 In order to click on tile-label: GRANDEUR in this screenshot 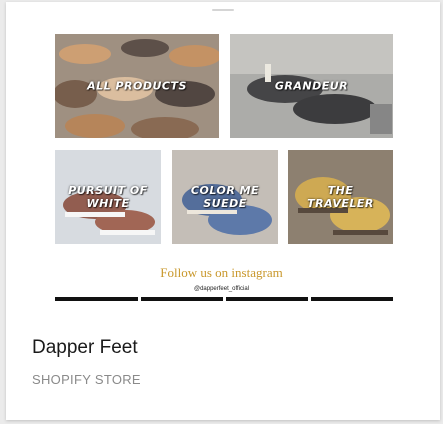, I will do `click(311, 86)`.